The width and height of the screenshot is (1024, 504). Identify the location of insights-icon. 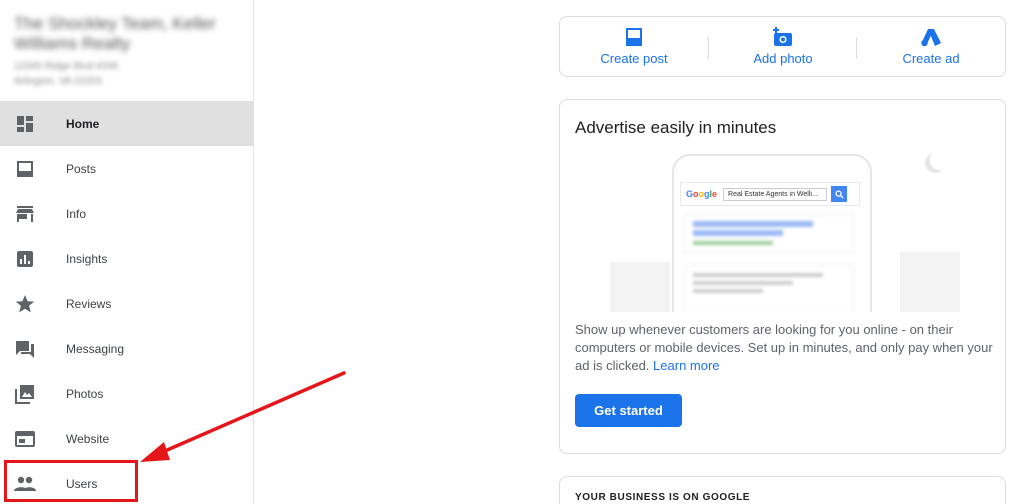
(25, 259).